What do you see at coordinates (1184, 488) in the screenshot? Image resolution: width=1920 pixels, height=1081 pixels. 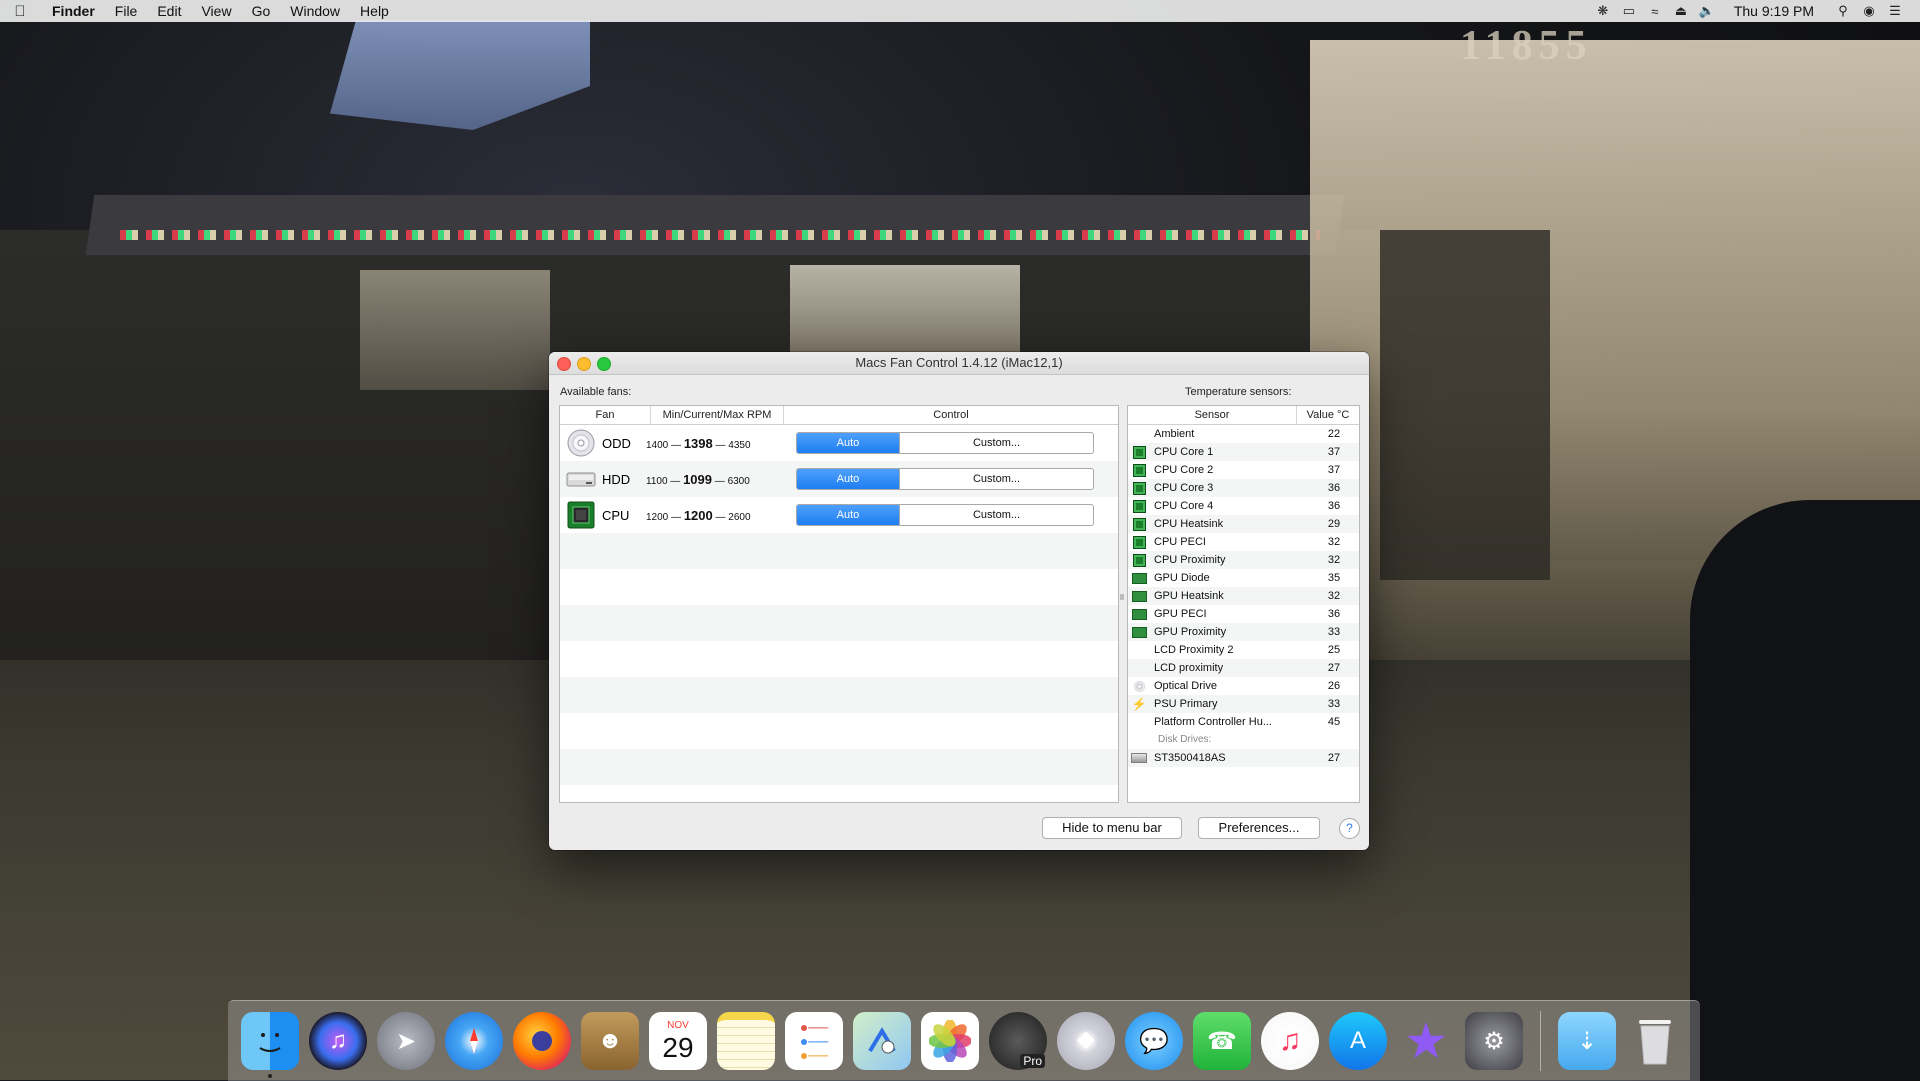 I see `sensor-name: CPU Core 3` at bounding box center [1184, 488].